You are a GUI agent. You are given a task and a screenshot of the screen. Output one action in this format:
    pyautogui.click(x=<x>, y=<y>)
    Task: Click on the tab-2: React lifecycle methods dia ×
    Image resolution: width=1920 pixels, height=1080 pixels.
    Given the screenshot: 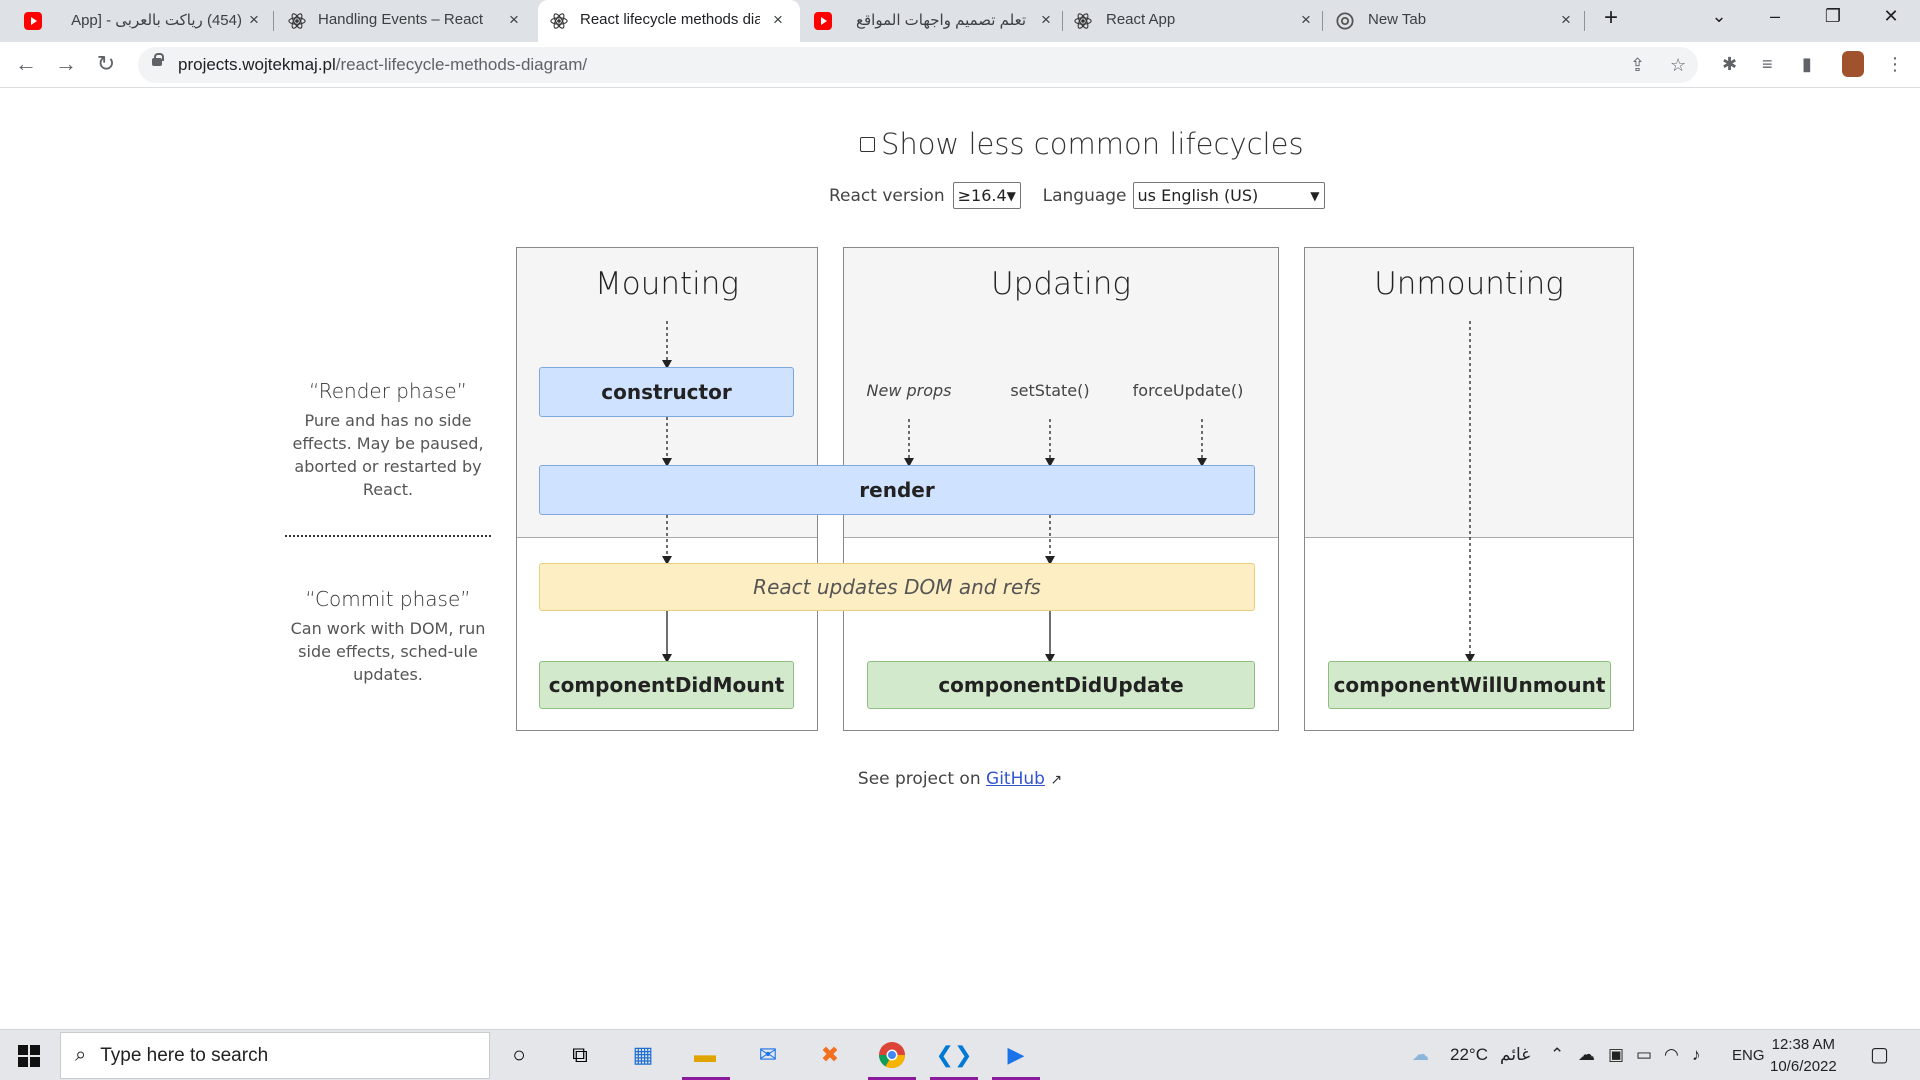 What is the action you would take?
    pyautogui.click(x=669, y=21)
    